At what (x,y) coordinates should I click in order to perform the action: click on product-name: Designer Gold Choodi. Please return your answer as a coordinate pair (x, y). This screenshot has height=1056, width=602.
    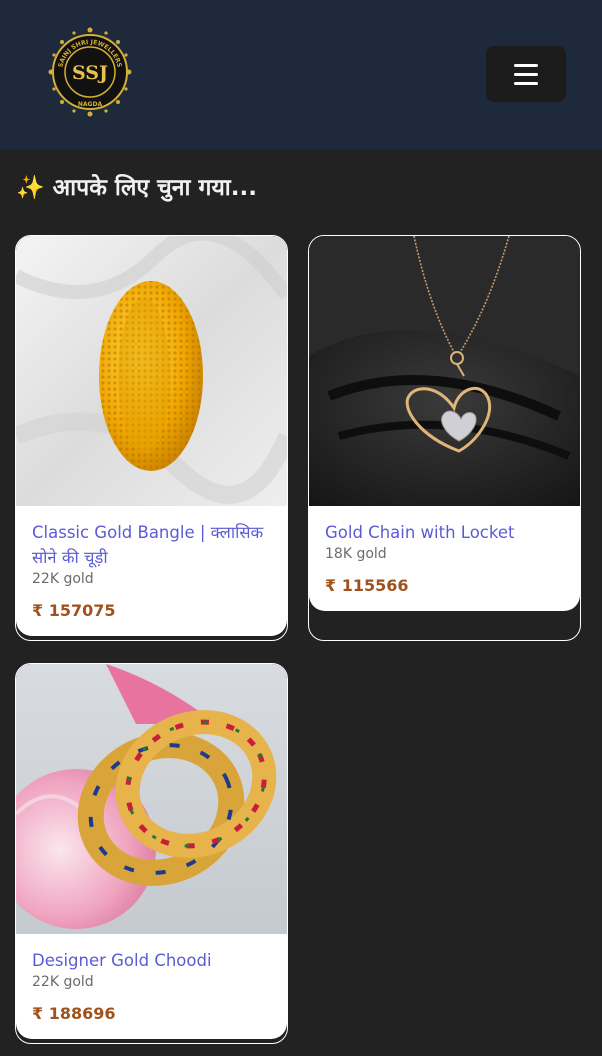
    Looking at the image, I should click on (151, 960).